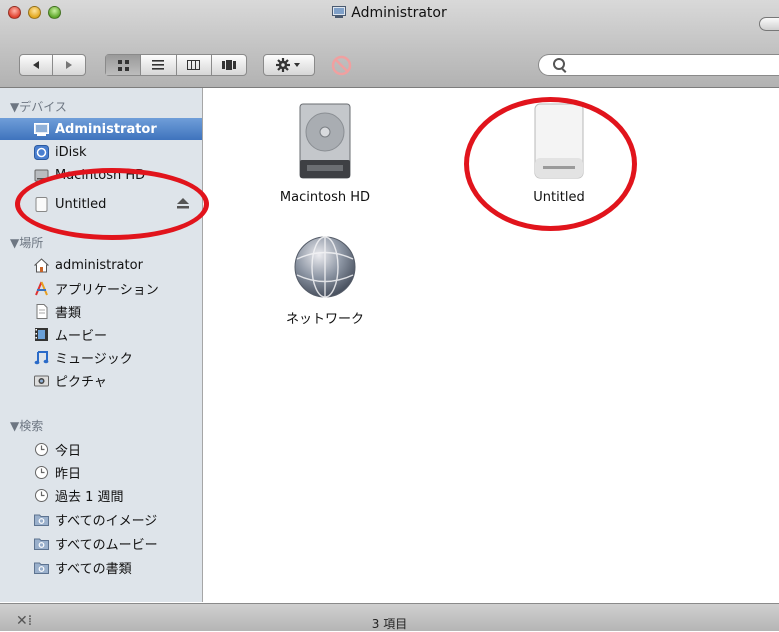 Image resolution: width=779 pixels, height=632 pixels. Describe the element at coordinates (38, 107) in the screenshot. I see `devices-heading: ▼デバイス` at that location.